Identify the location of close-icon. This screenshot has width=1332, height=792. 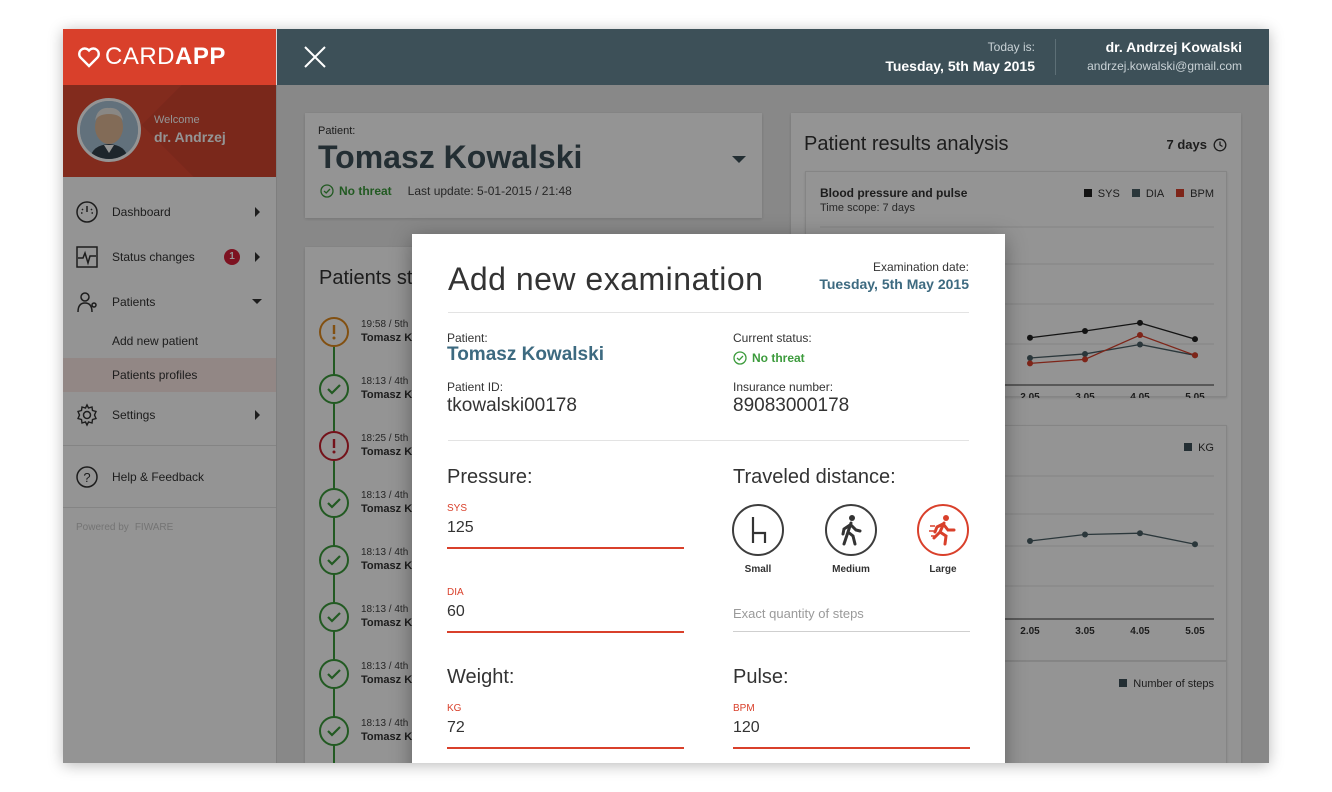
(315, 57).